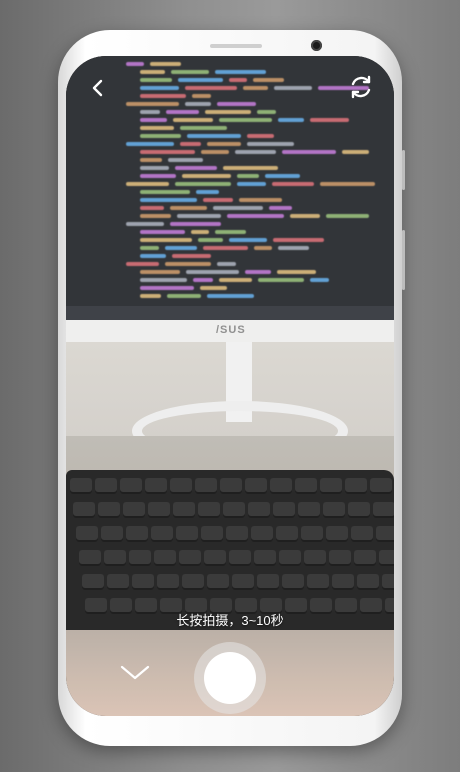 The image size is (460, 772). Describe the element at coordinates (316, 45) in the screenshot. I see `front-camera` at that location.